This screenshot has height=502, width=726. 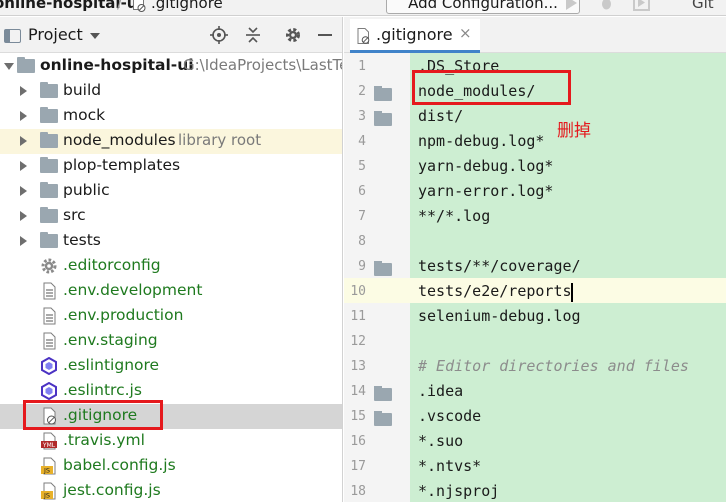 What do you see at coordinates (293, 35) in the screenshot?
I see `settings-icon` at bounding box center [293, 35].